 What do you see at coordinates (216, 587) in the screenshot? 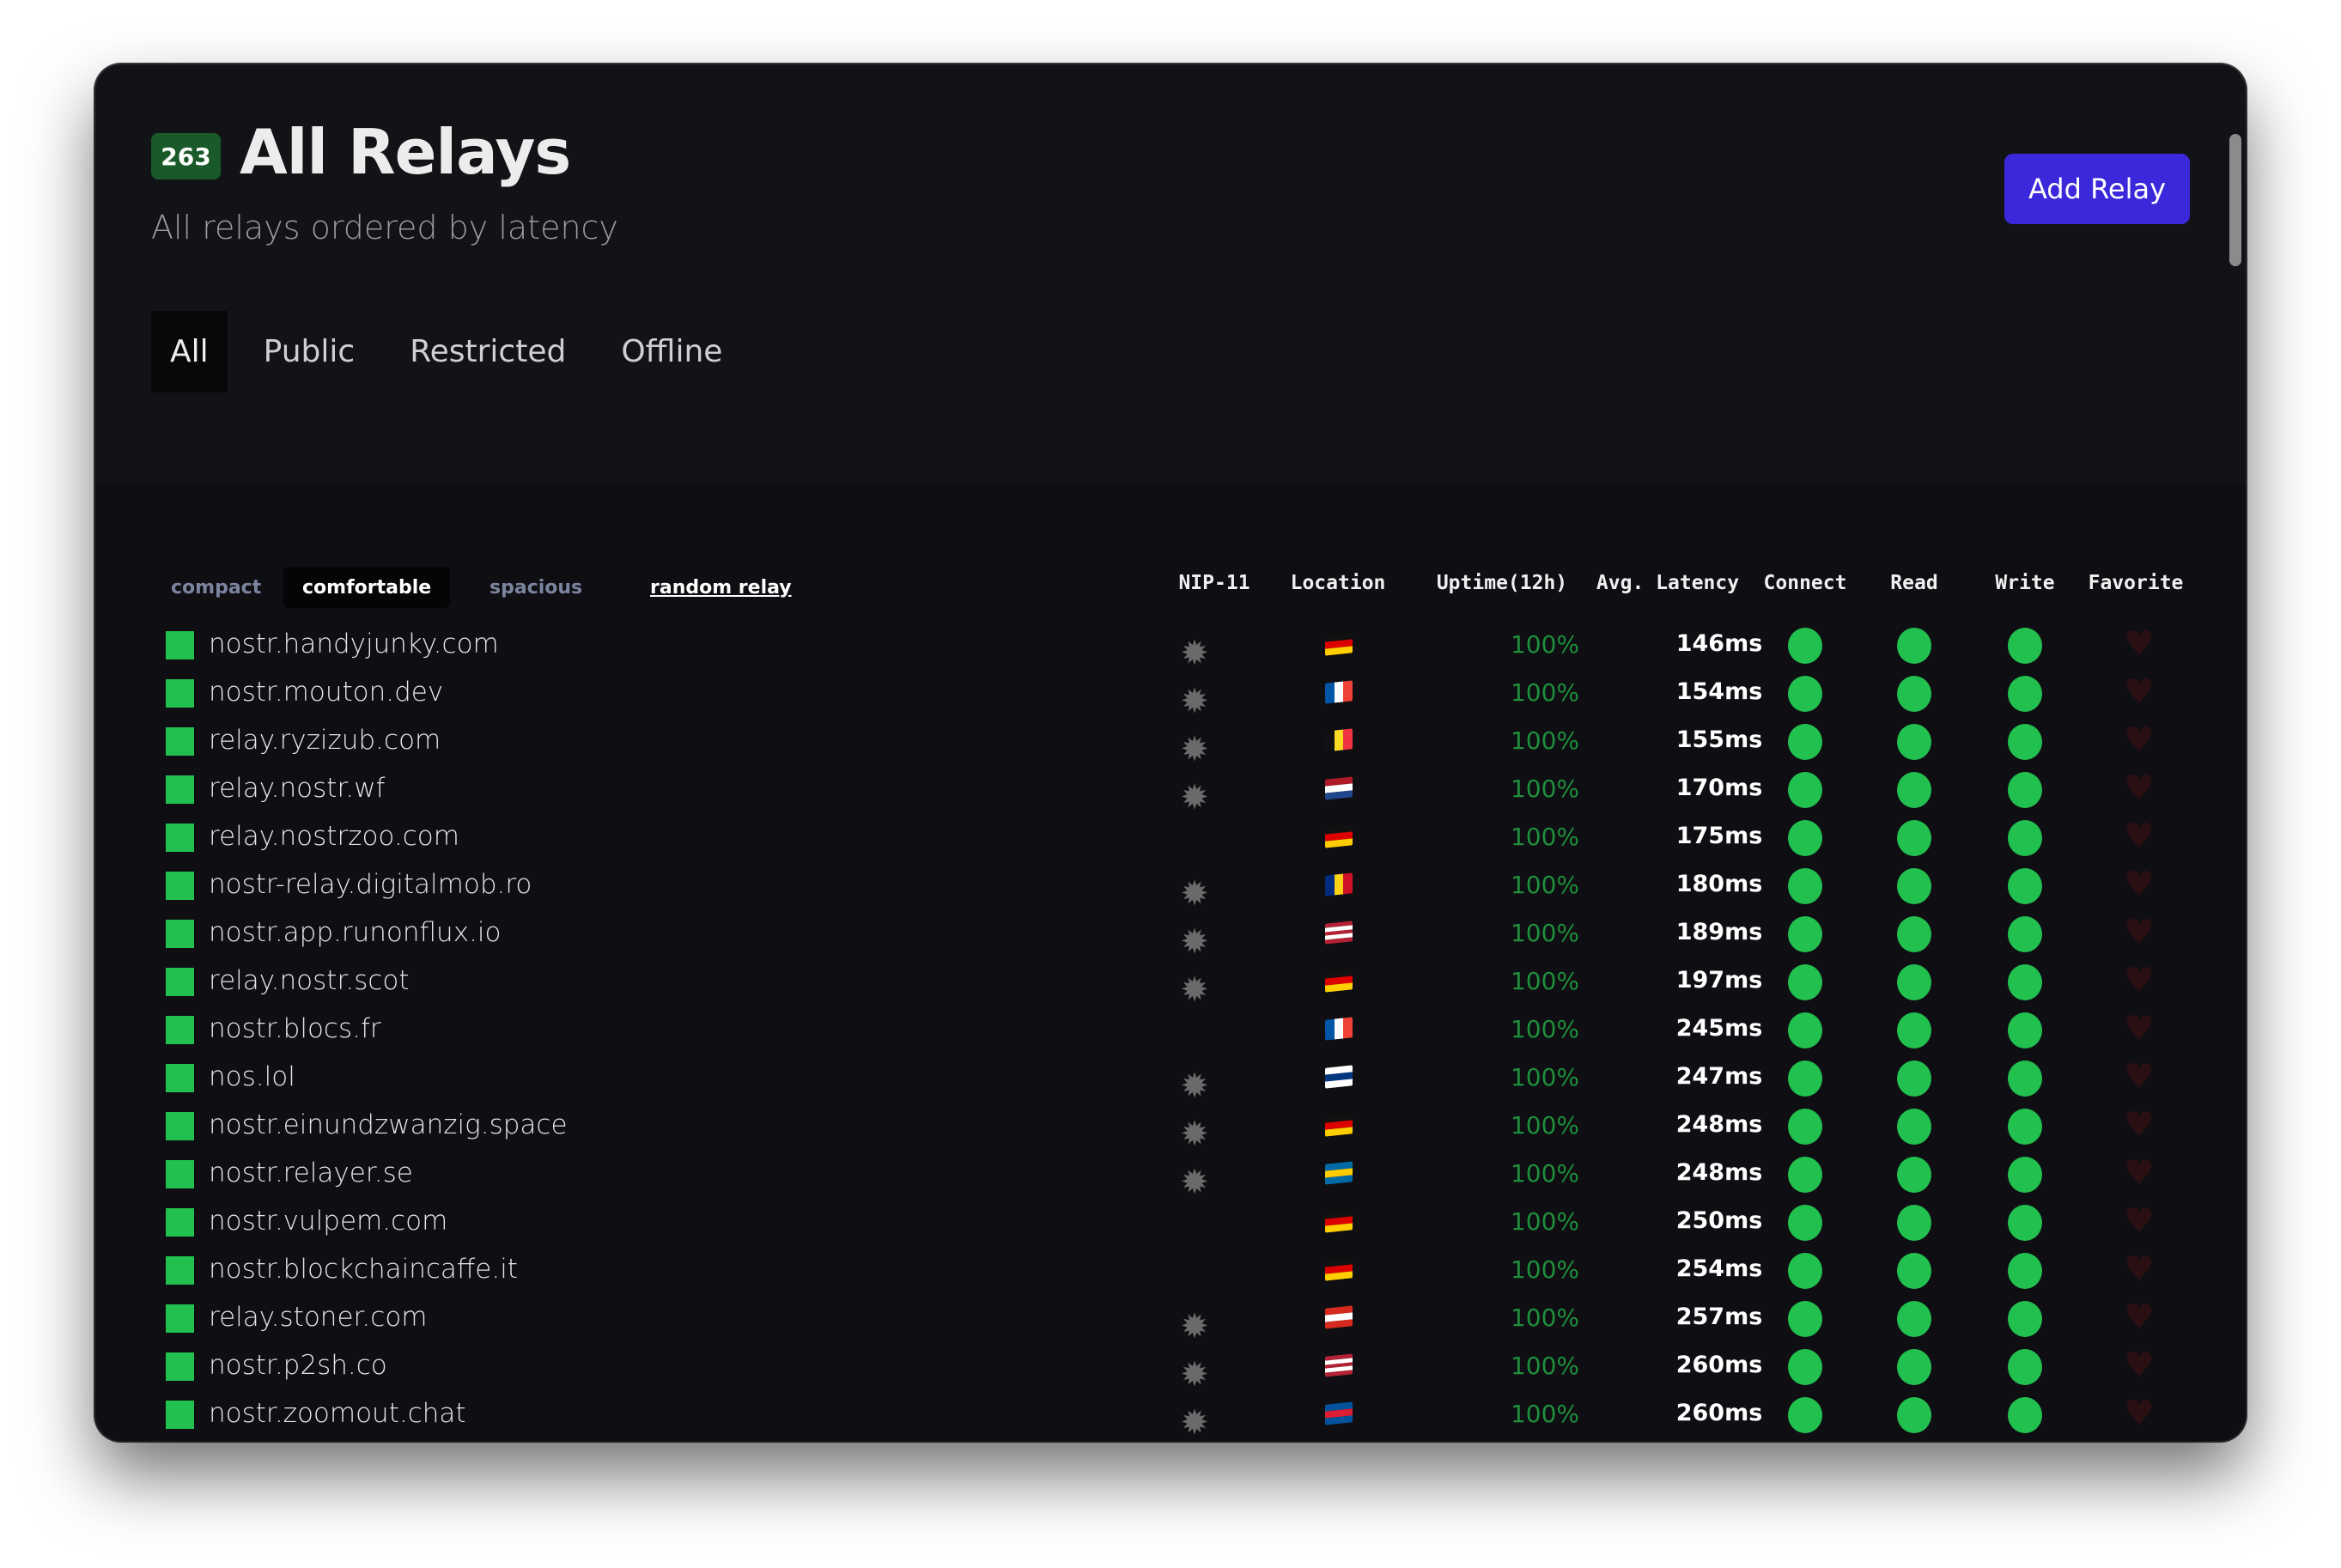
I see `density-compact-button: compact` at bounding box center [216, 587].